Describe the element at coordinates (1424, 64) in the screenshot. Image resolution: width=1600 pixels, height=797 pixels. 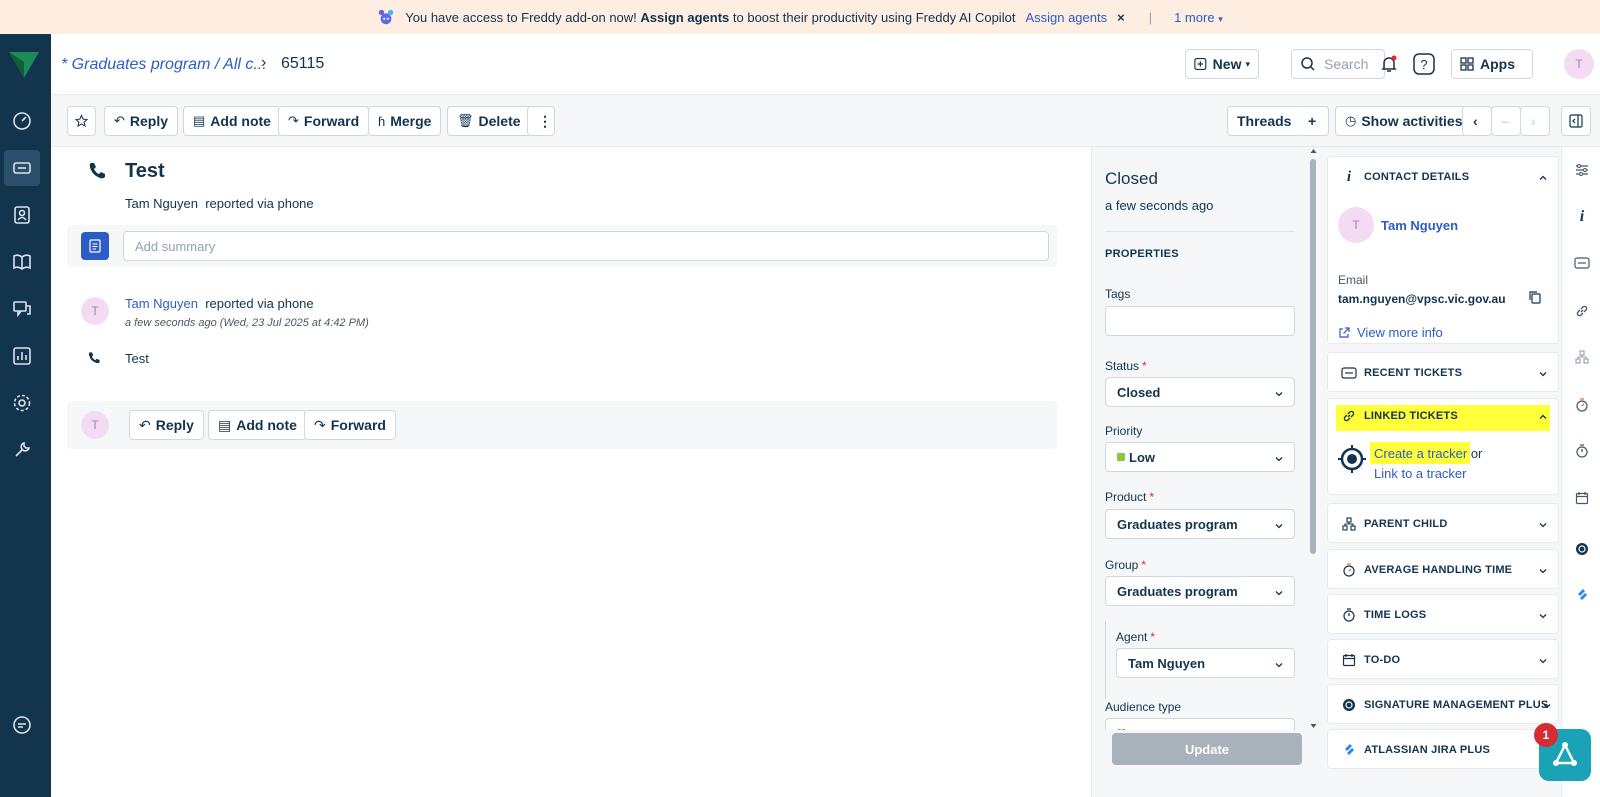
I see `help-icon: ?` at that location.